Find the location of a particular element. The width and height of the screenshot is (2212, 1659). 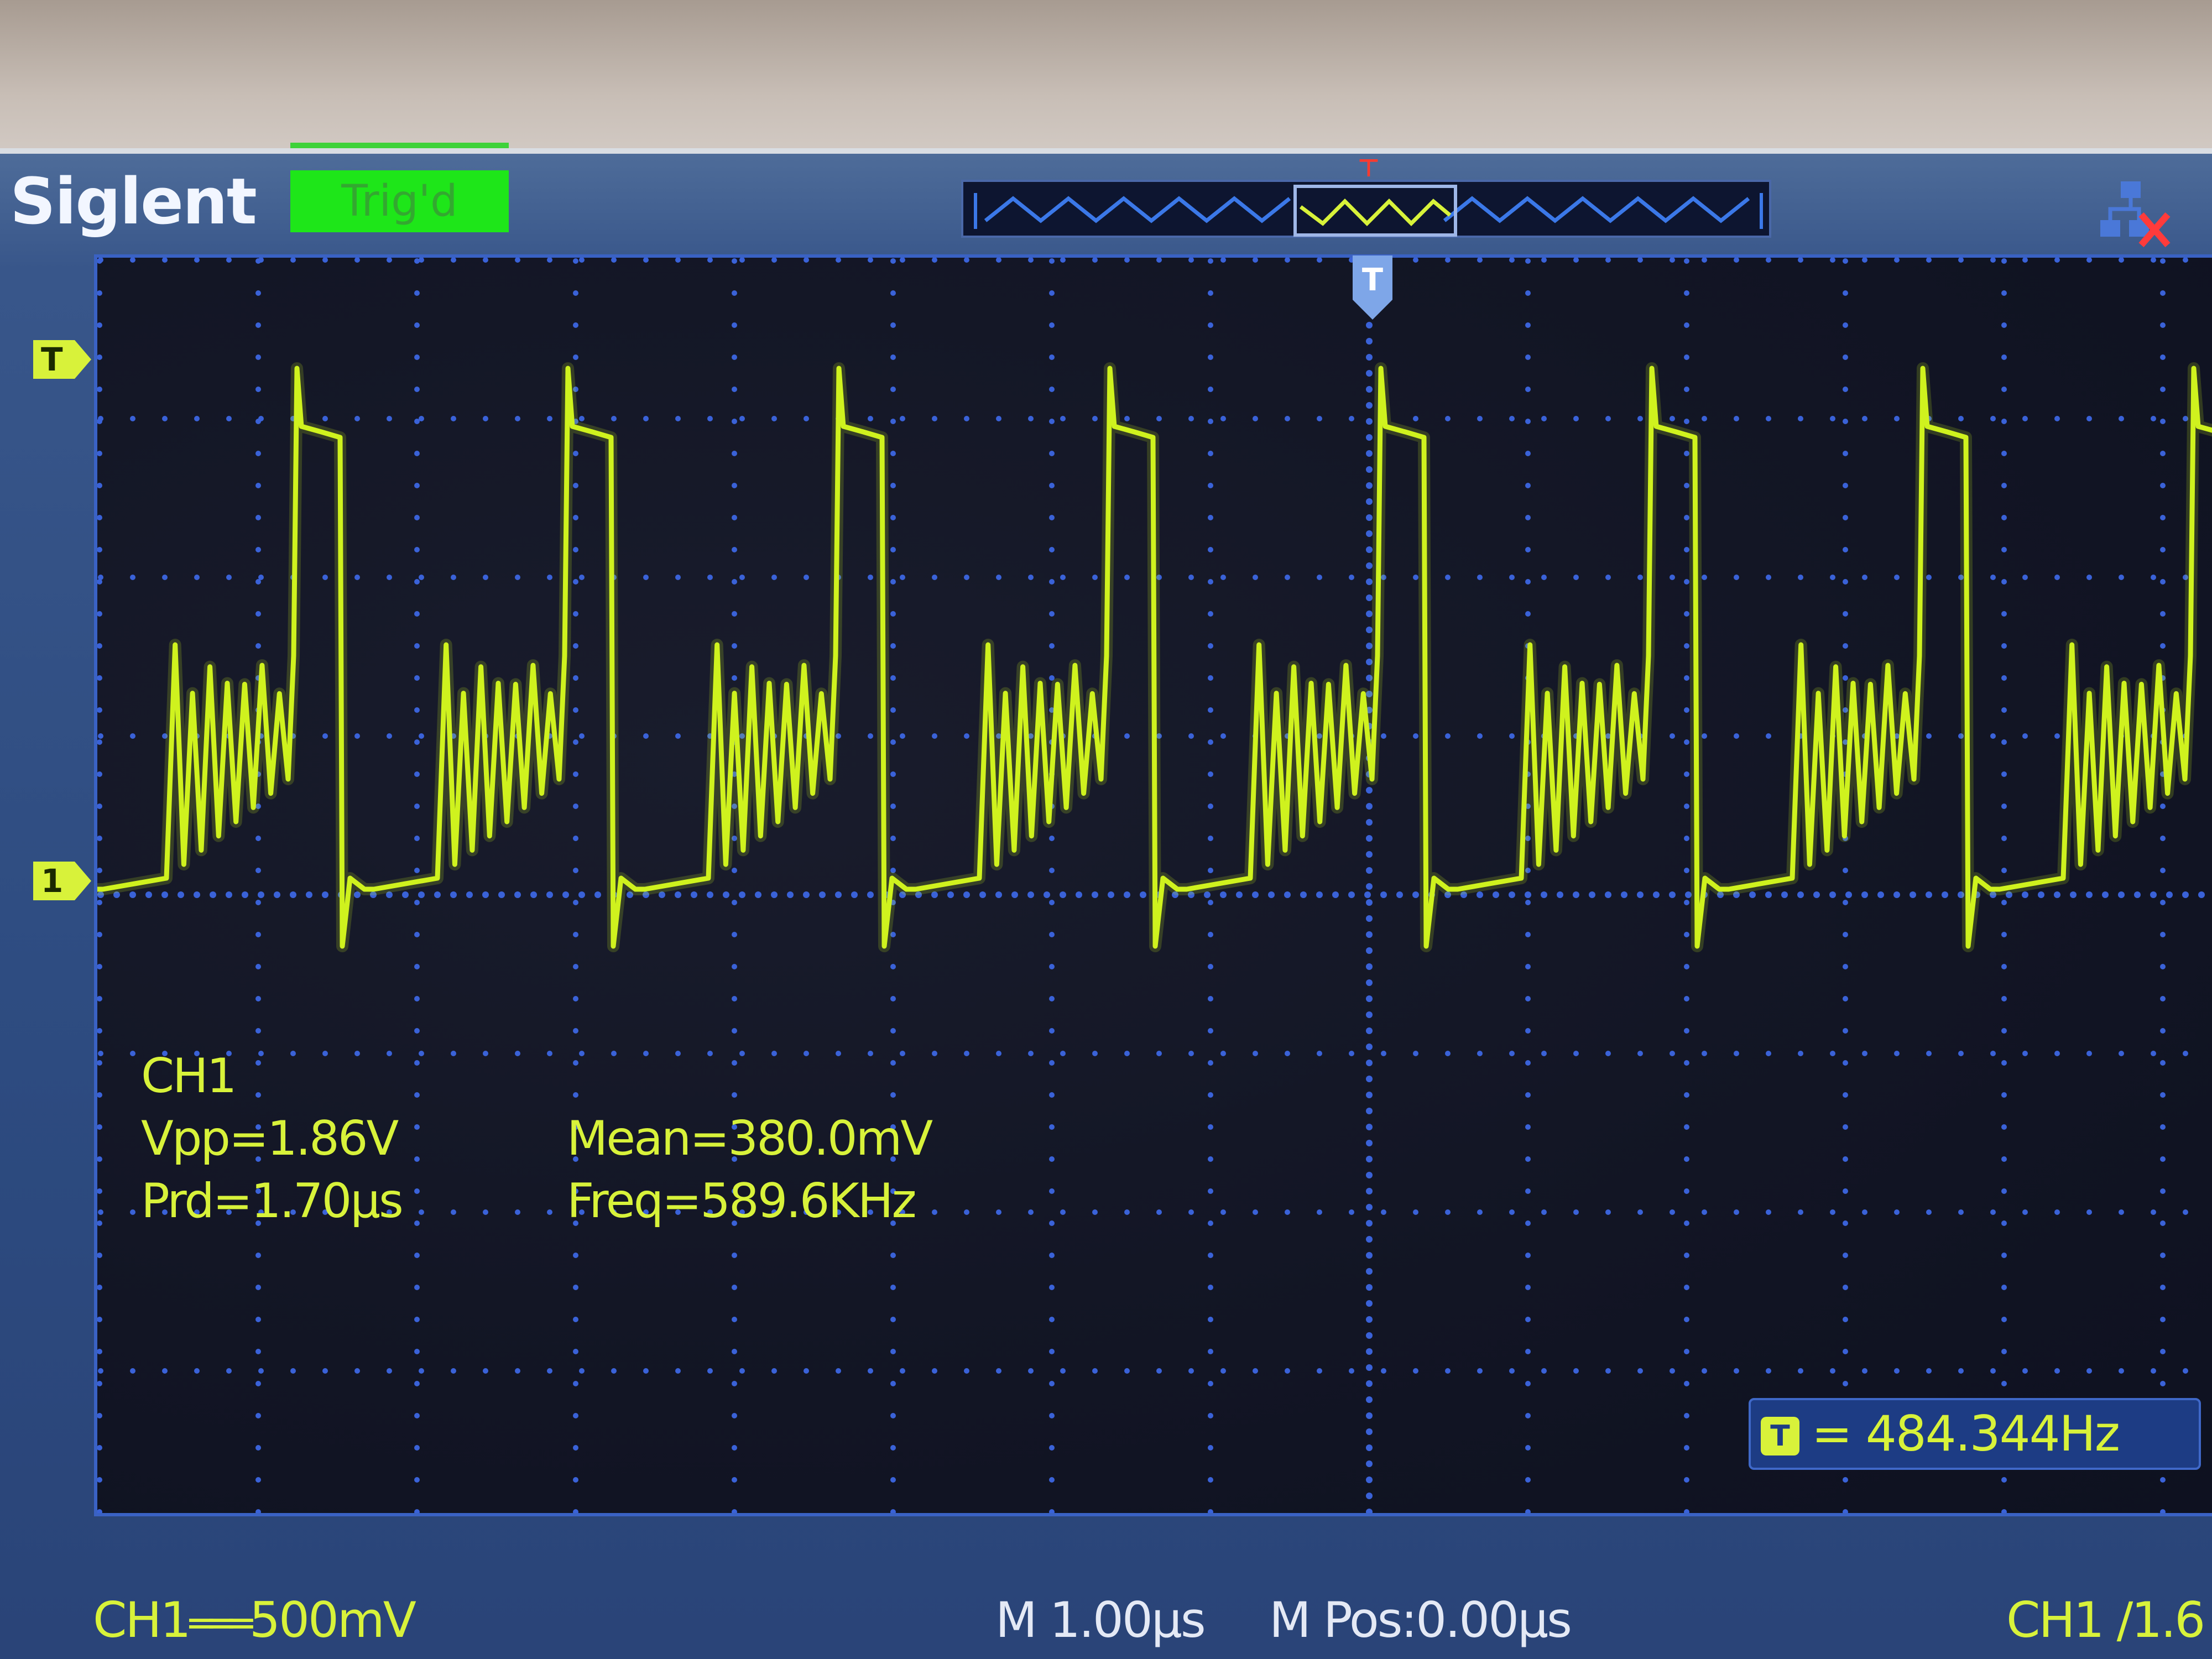

trigger-position-top-icon: ⊤ is located at coordinates (1369, 168).